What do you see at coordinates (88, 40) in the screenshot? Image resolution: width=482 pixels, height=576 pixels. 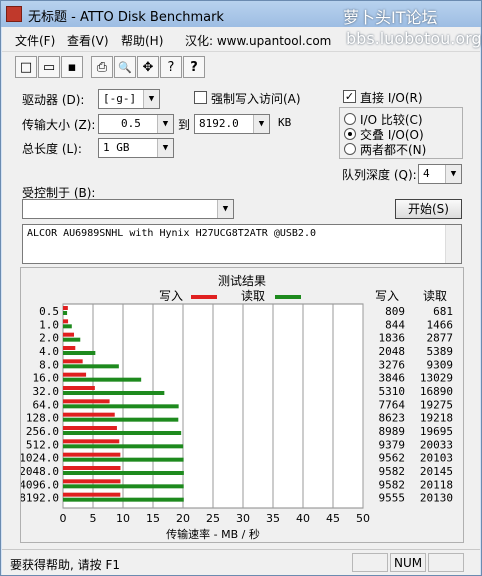 I see `menu-view: 查看(V)` at bounding box center [88, 40].